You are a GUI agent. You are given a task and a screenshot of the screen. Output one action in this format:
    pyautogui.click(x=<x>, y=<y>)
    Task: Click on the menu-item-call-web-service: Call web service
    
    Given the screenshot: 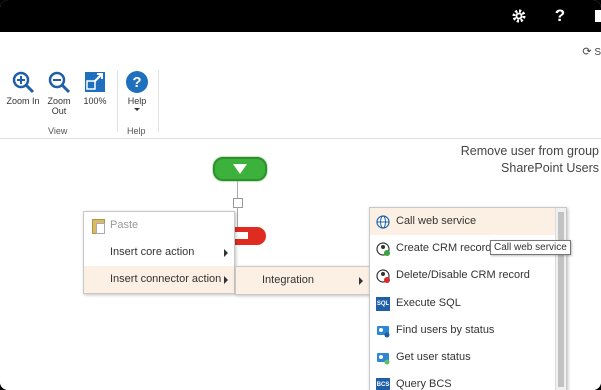 What is the action you would take?
    pyautogui.click(x=468, y=222)
    